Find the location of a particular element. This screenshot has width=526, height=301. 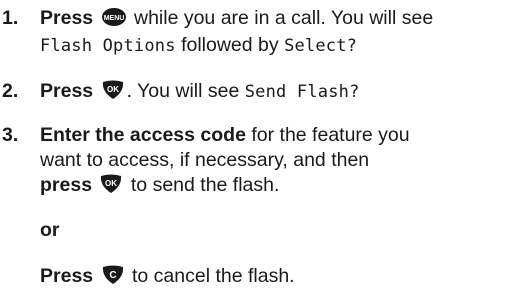

svg-text: MENU is located at coordinates (113, 18).